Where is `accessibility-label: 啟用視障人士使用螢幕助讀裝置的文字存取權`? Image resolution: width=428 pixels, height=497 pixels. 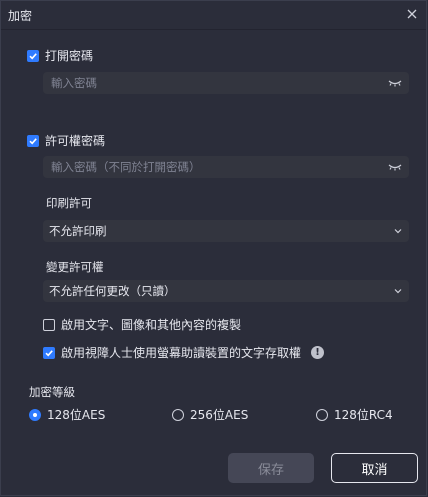 accessibility-label: 啟用視障人士使用螢幕助讀裝置的文字存取權 is located at coordinates (181, 353).